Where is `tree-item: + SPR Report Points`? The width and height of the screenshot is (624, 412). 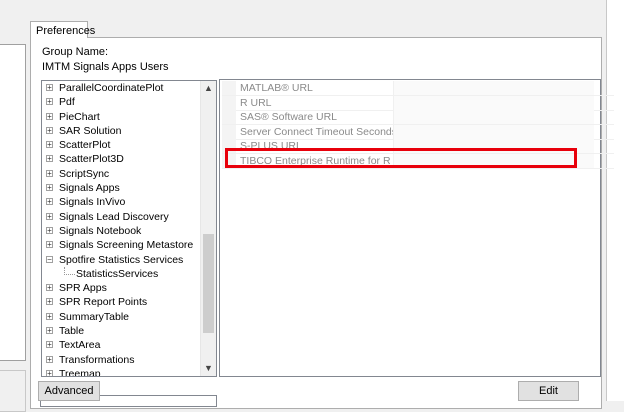 tree-item: + SPR Report Points is located at coordinates (121, 302).